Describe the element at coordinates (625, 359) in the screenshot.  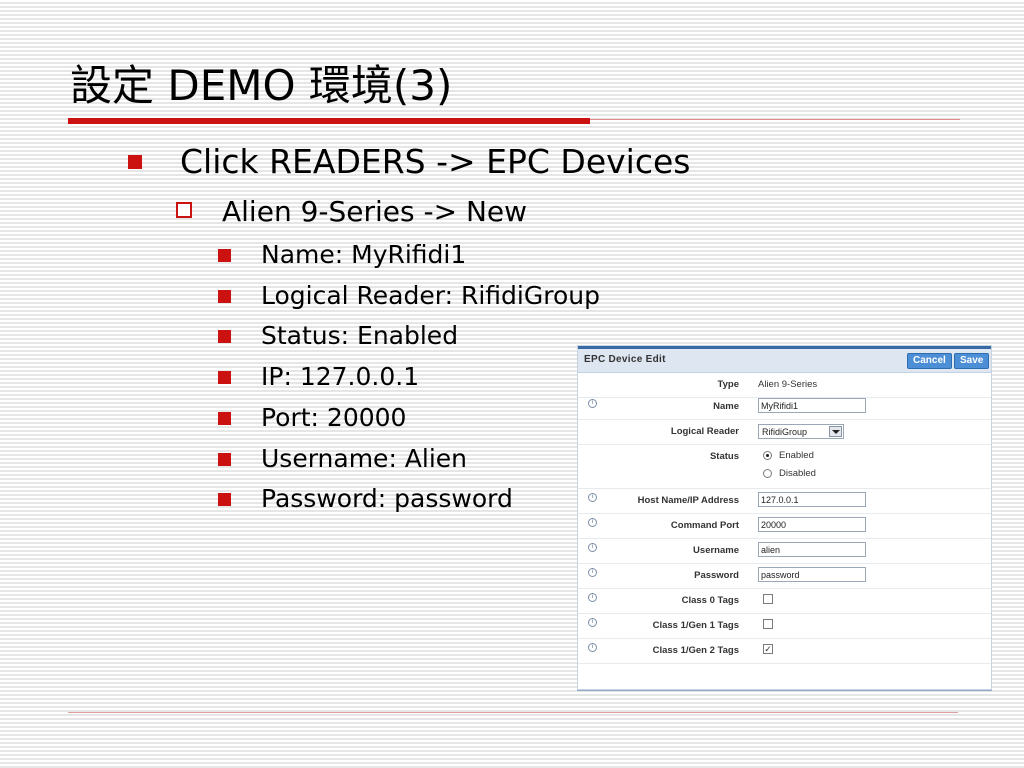
I see `panel-title: EPC Device Edit` at that location.